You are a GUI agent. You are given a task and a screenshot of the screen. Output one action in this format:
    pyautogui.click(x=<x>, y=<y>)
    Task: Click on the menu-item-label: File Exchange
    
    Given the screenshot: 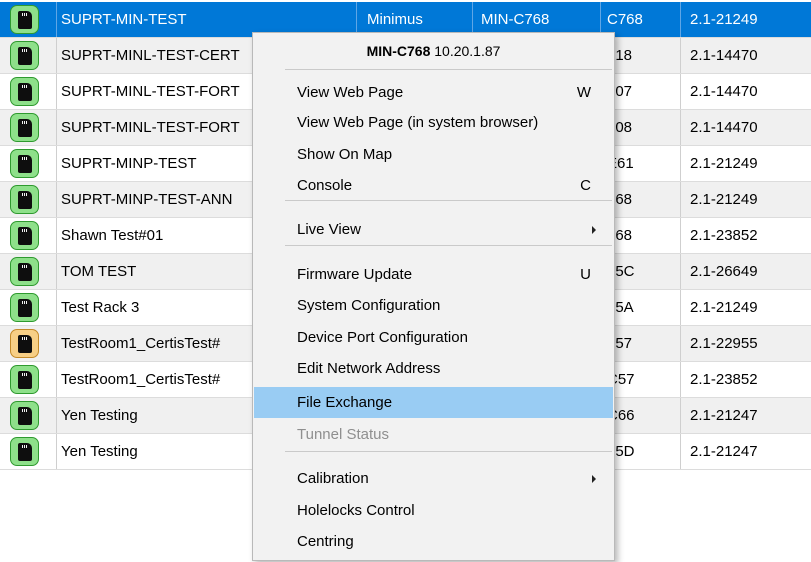 What is the action you would take?
    pyautogui.click(x=345, y=402)
    